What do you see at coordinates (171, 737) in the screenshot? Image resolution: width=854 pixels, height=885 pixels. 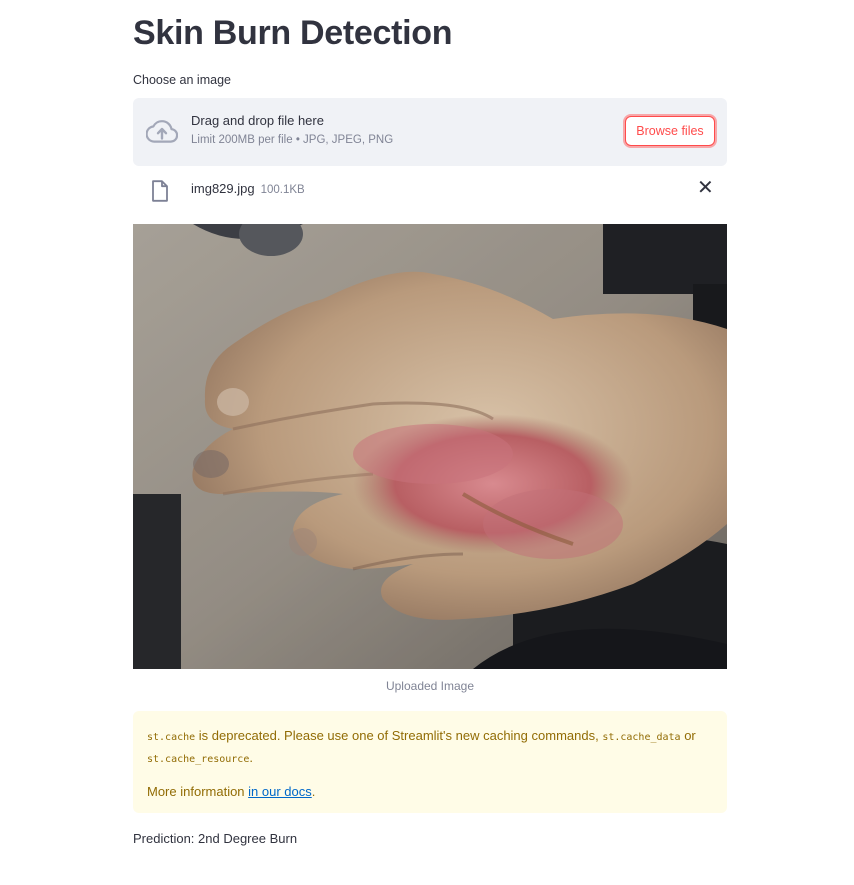 I see `code-st-cache: st.cache` at bounding box center [171, 737].